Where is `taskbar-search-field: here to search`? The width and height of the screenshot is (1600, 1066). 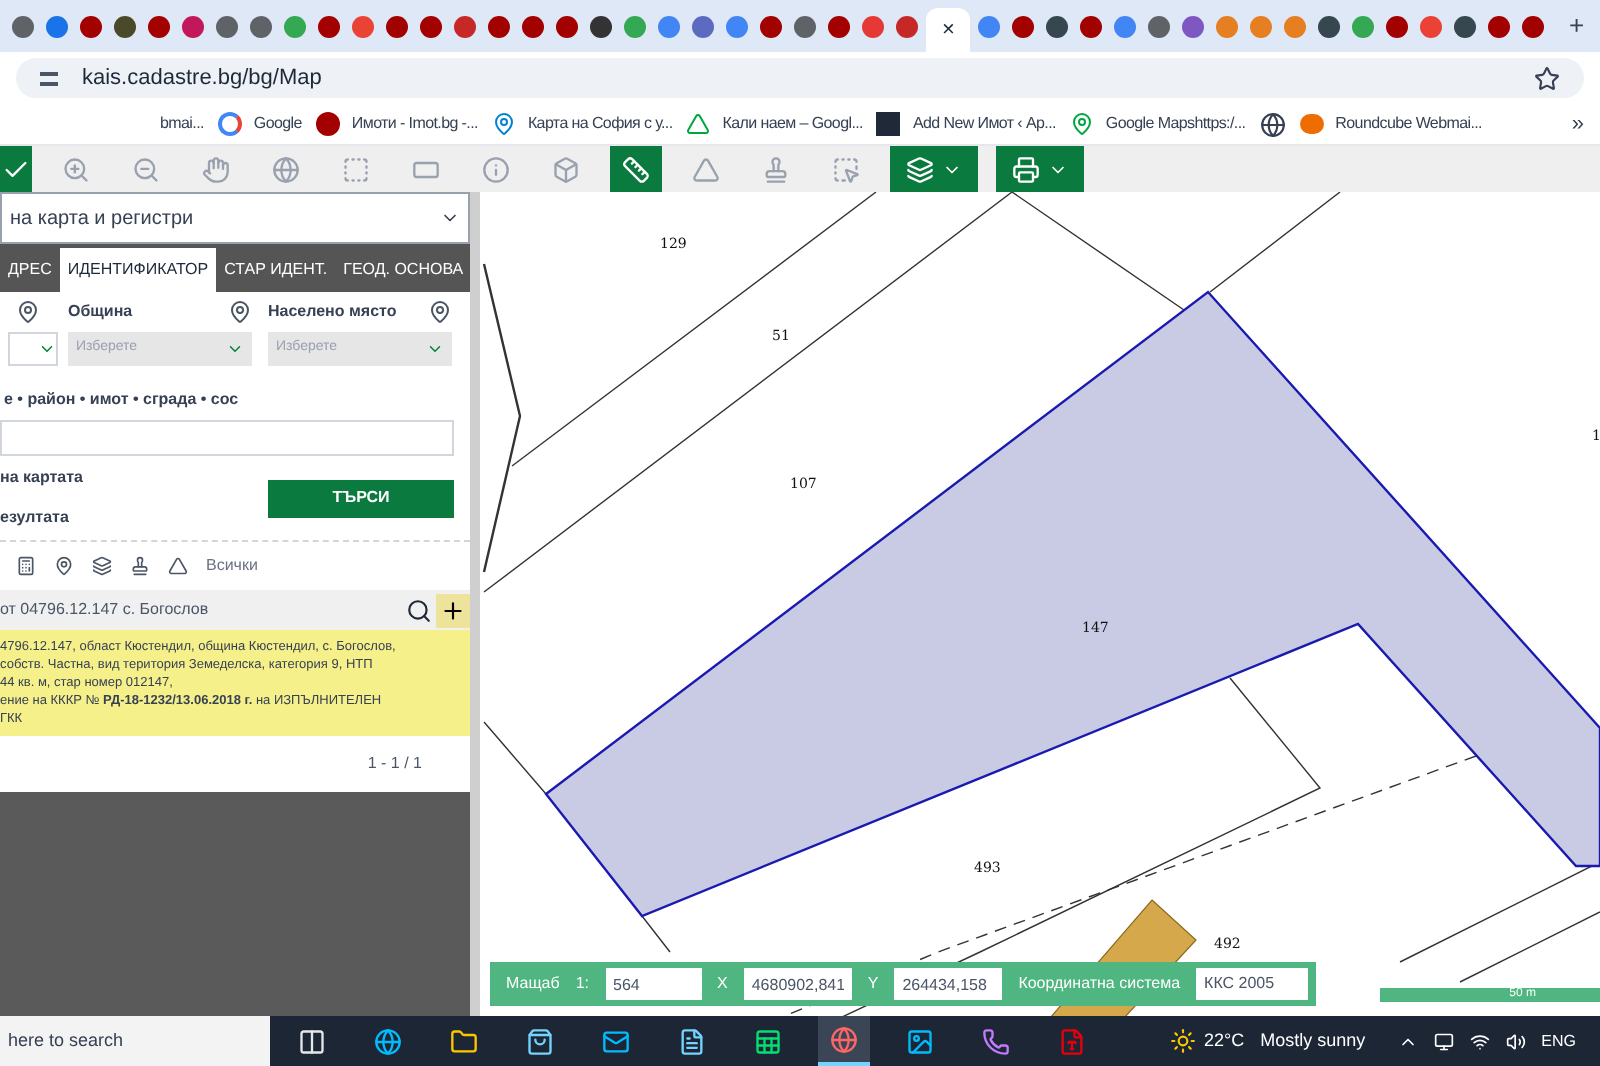 taskbar-search-field: here to search is located at coordinates (135, 1041).